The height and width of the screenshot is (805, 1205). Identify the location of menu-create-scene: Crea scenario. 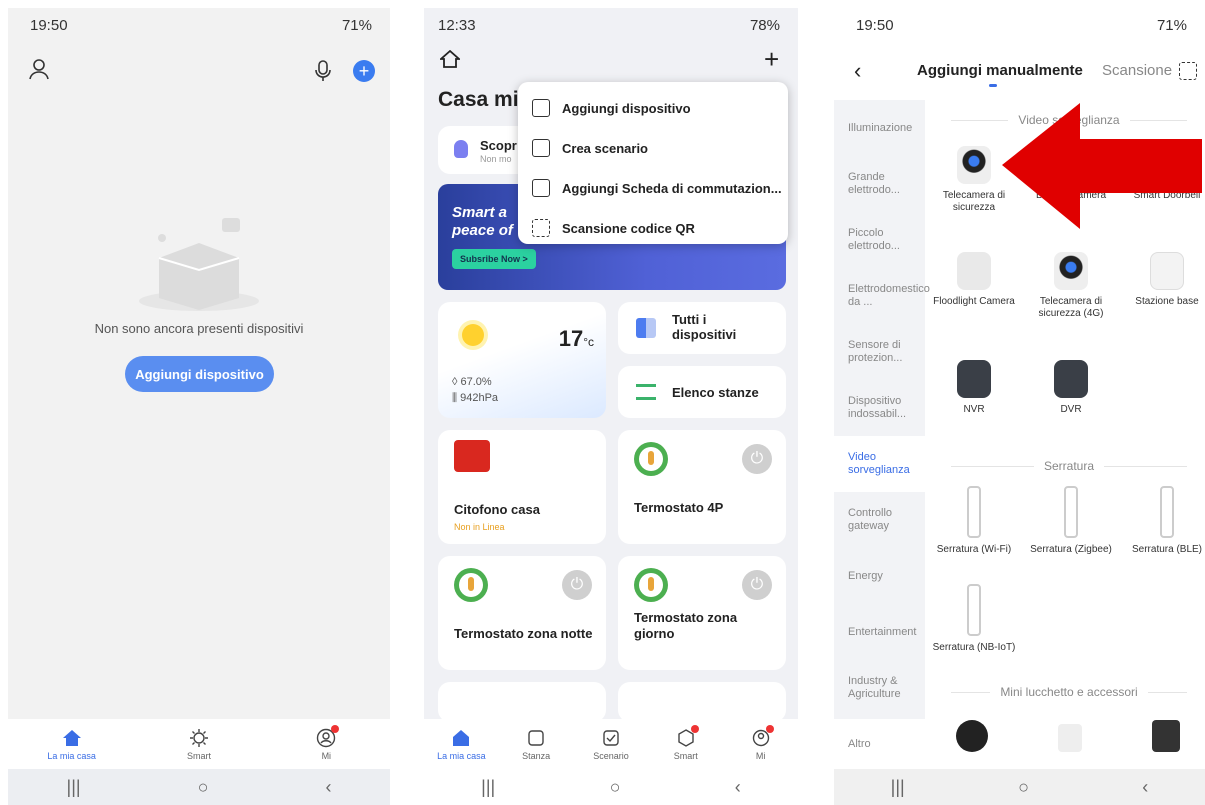
(653, 148).